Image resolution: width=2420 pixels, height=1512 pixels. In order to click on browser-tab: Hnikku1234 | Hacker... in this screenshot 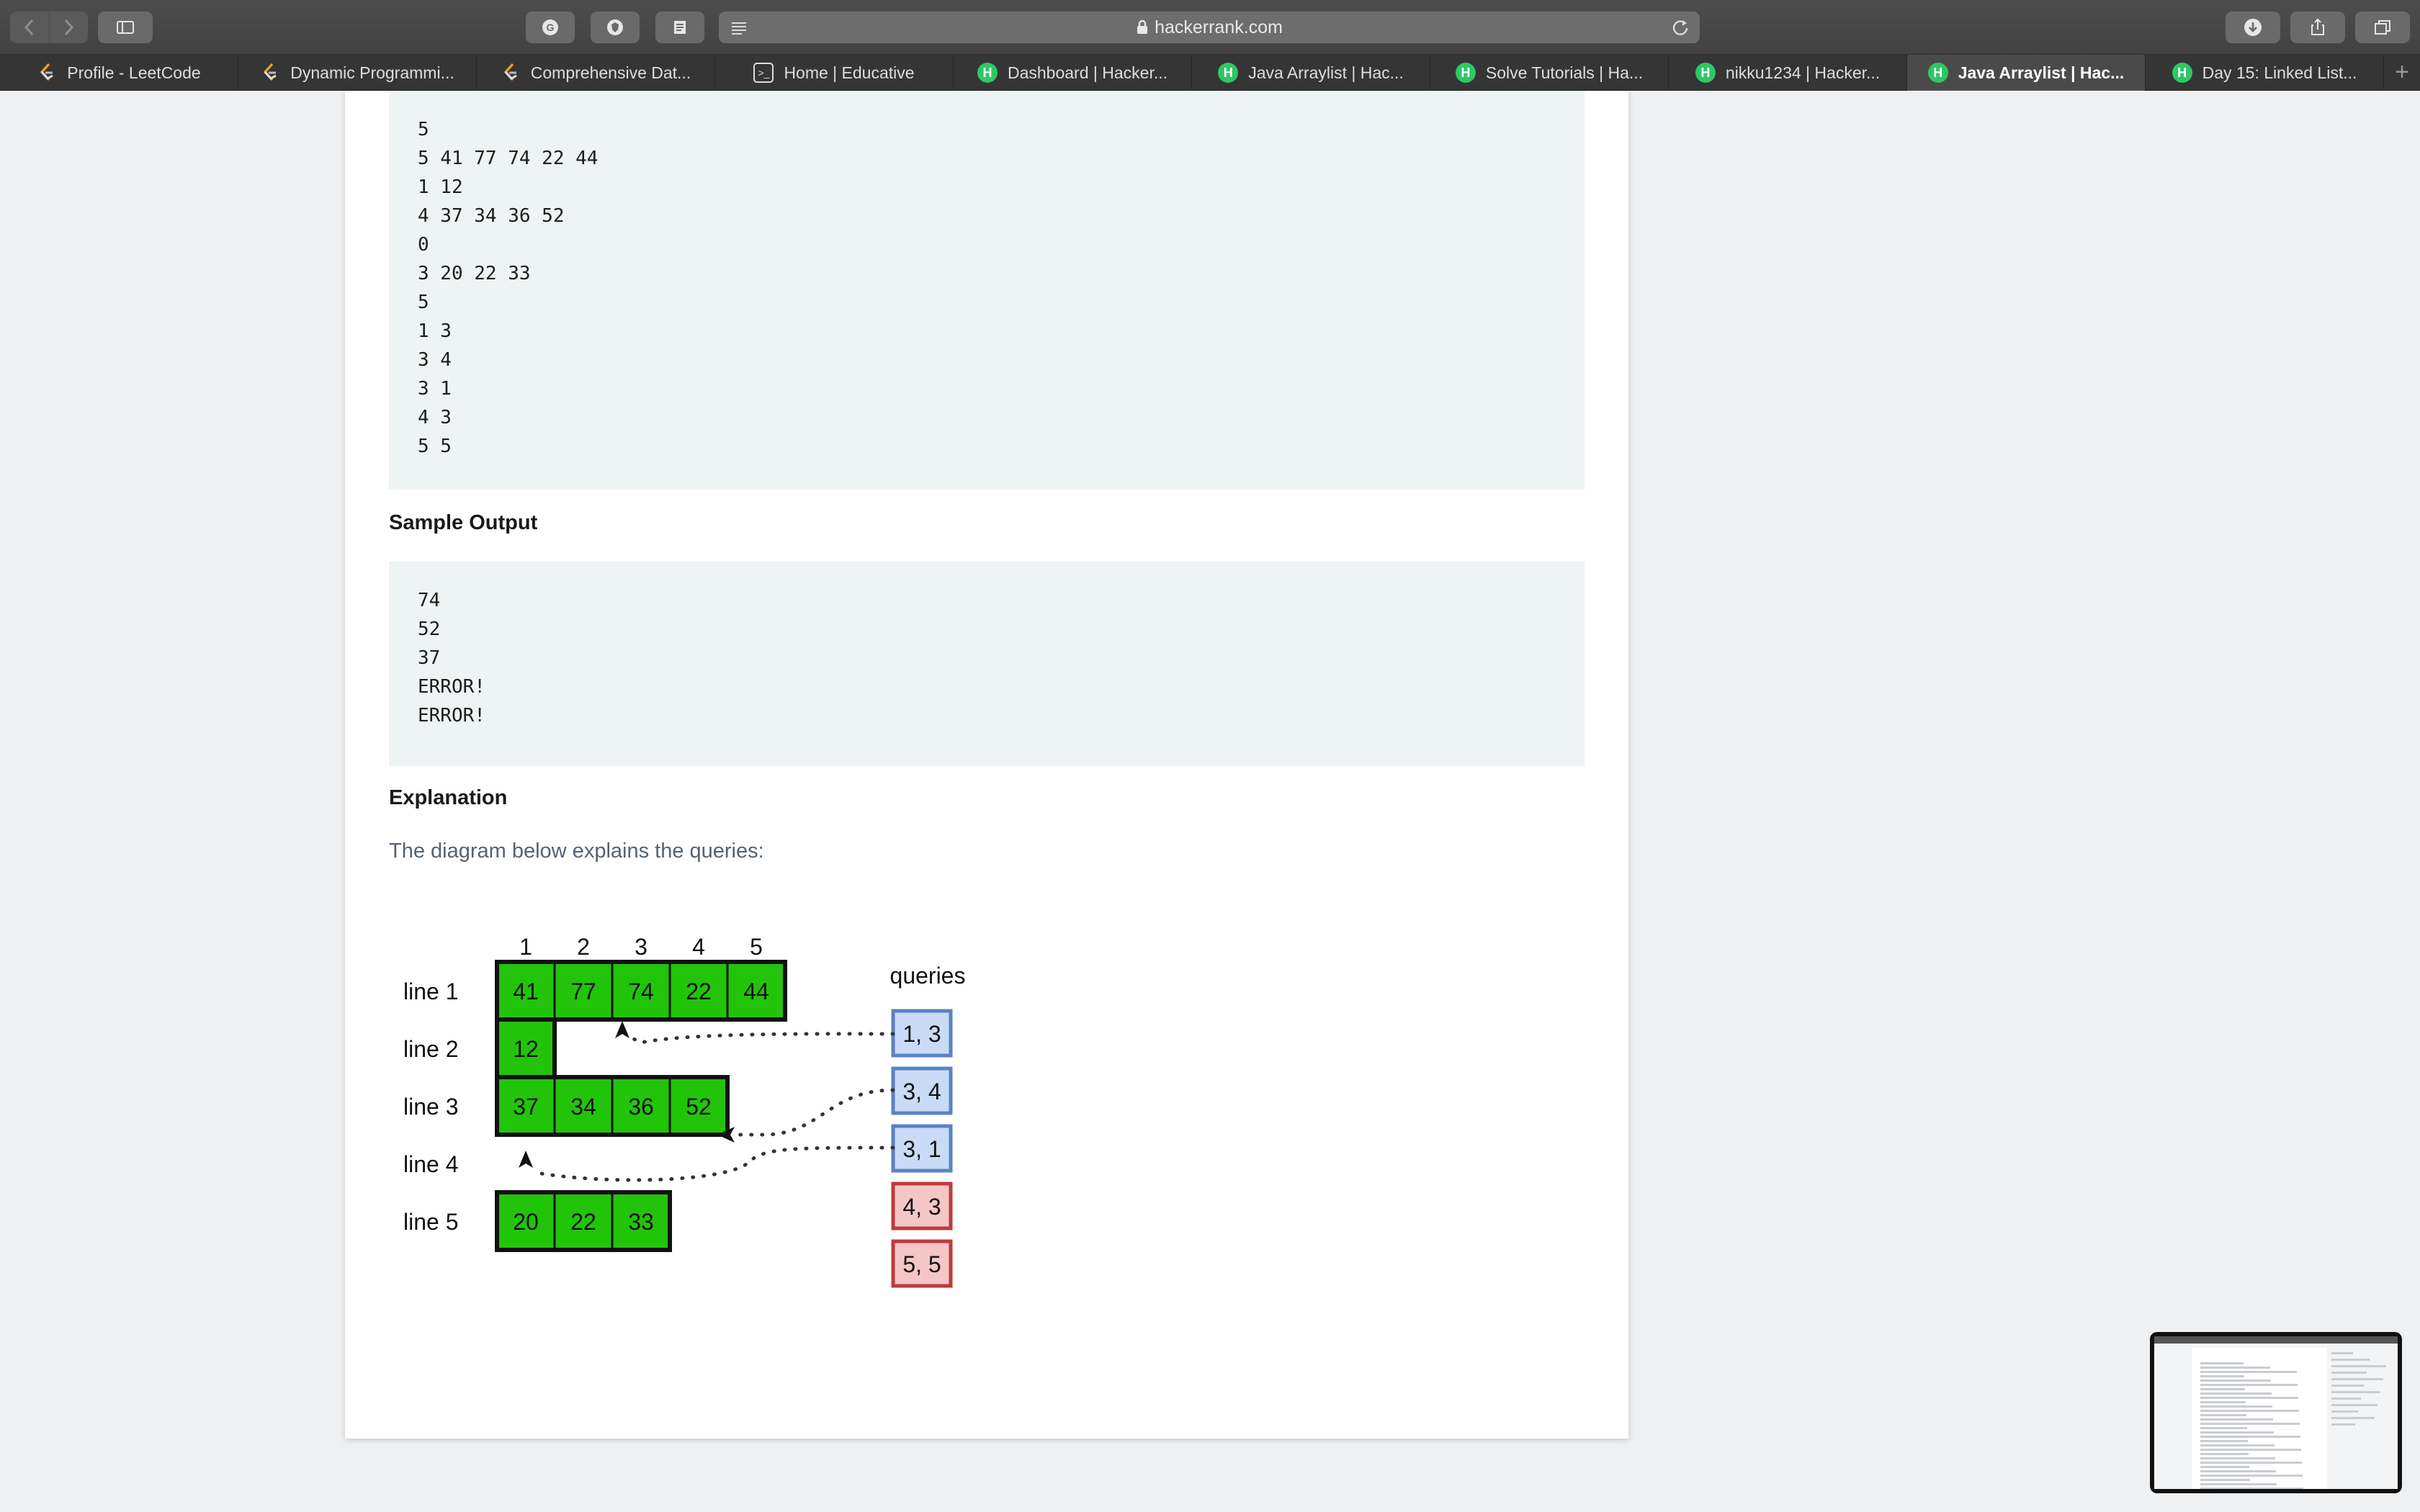, I will do `click(1788, 73)`.